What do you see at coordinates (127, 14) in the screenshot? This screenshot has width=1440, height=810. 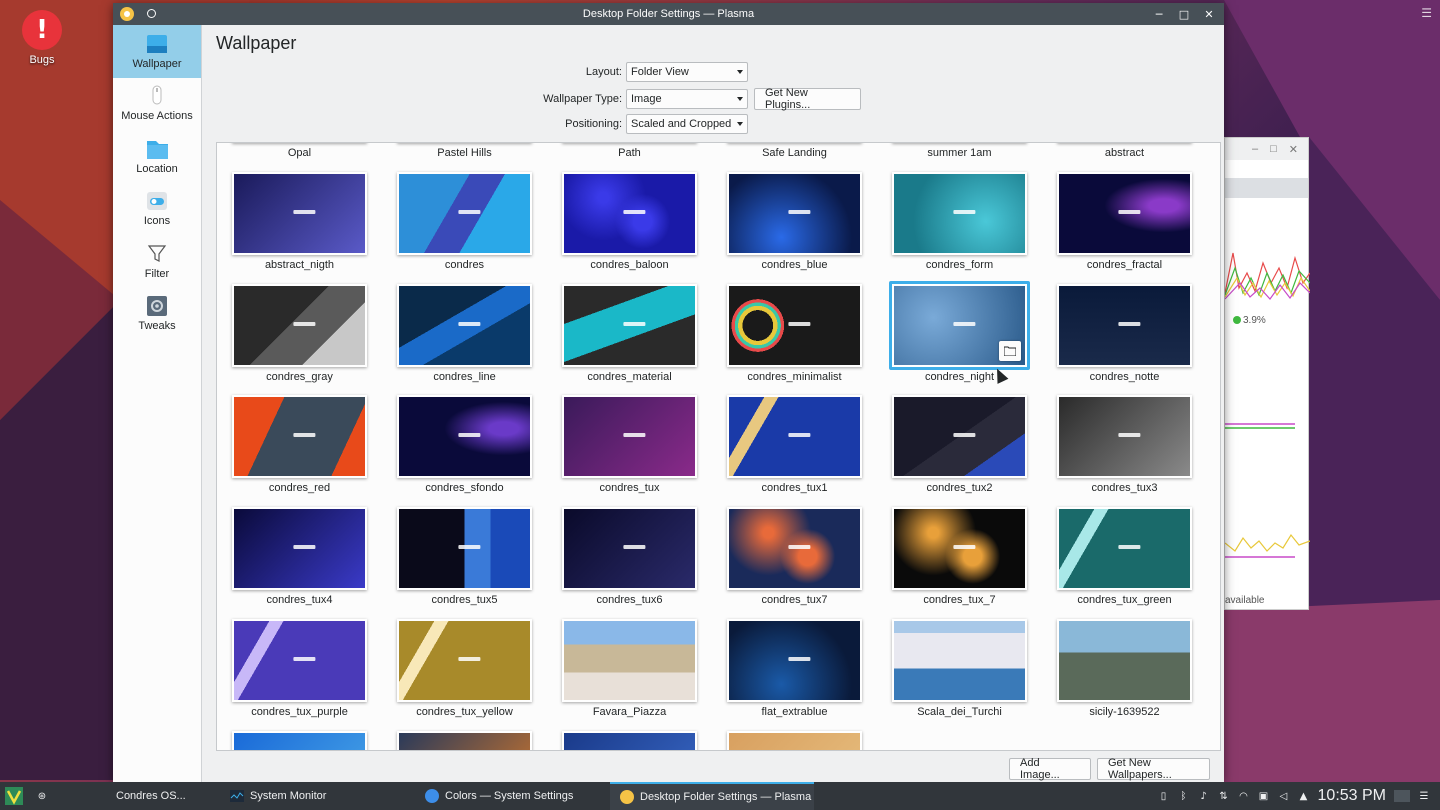 I see `plasma-app-icon` at bounding box center [127, 14].